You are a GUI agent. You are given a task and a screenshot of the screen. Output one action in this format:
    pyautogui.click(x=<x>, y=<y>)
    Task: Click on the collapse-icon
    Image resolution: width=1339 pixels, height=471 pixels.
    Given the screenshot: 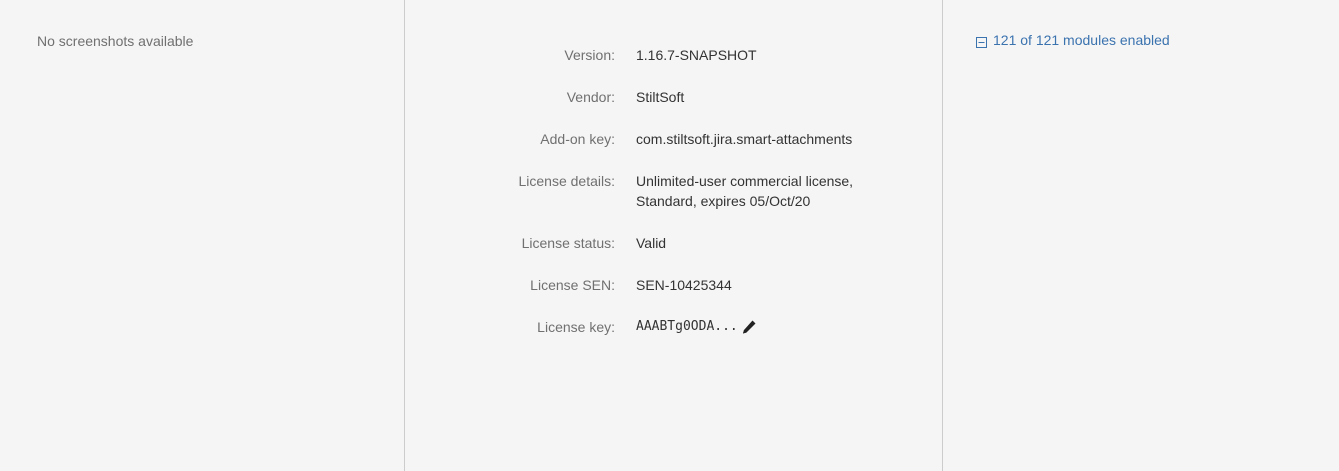 What is the action you would take?
    pyautogui.click(x=981, y=41)
    